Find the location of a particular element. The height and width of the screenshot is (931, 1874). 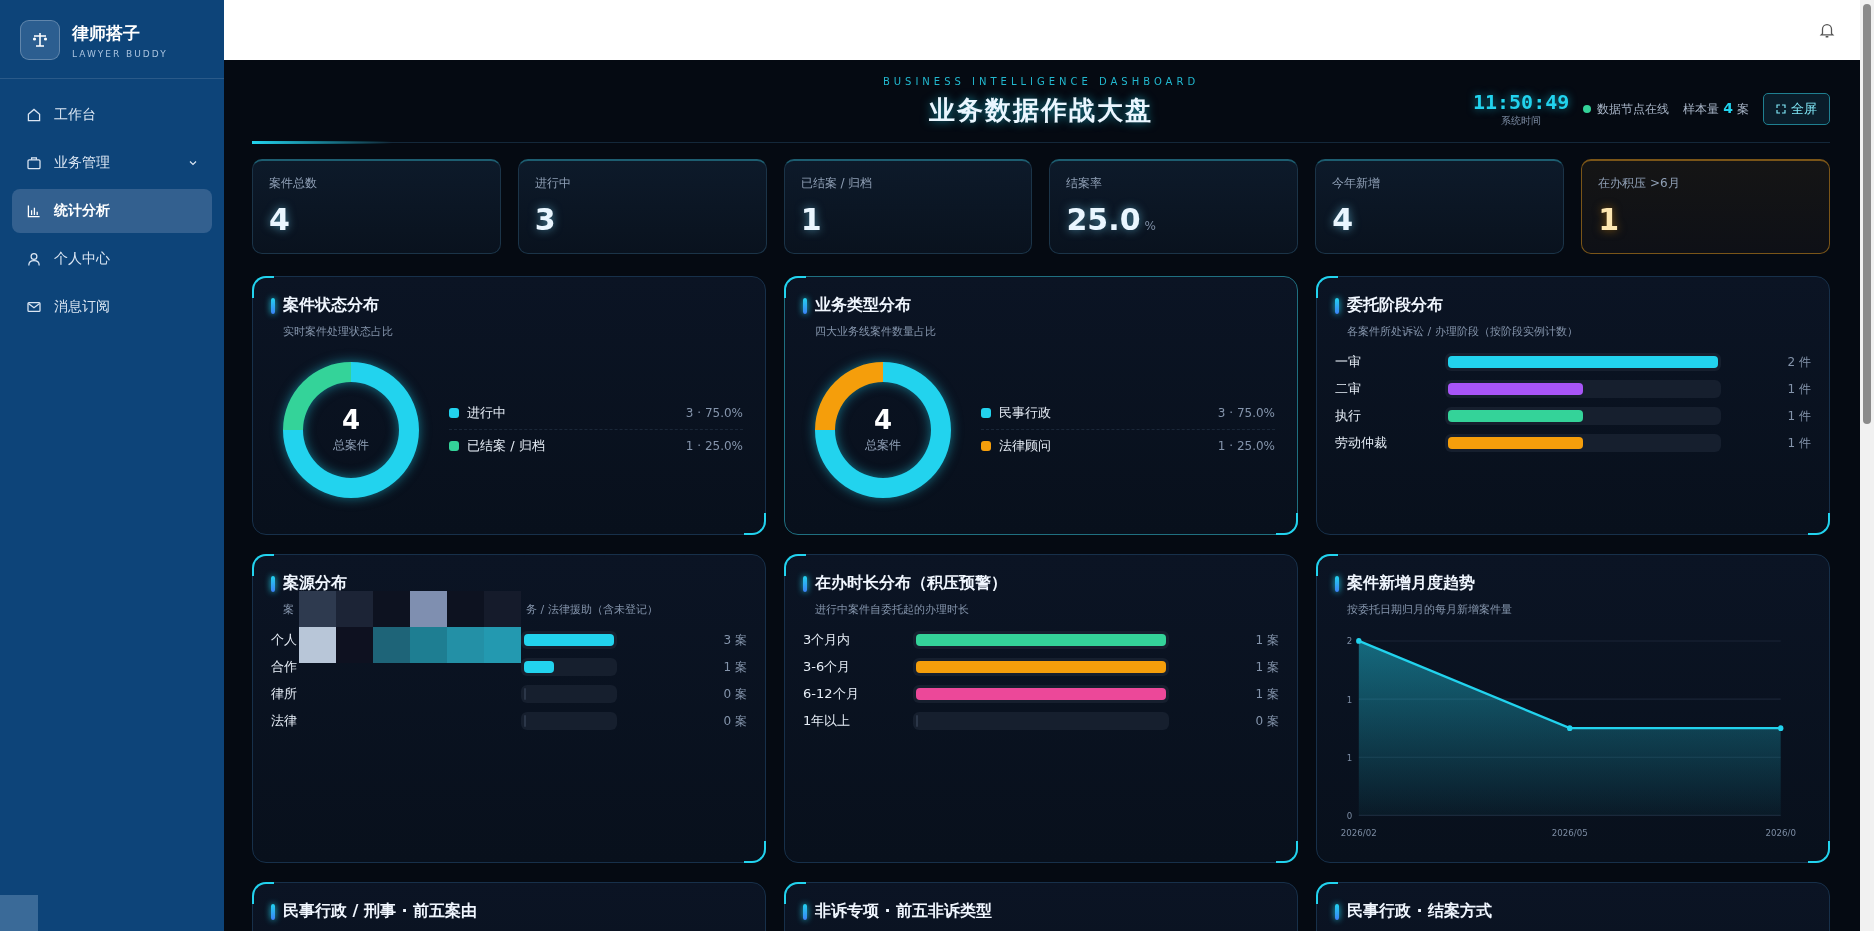

kpi-value: 3 is located at coordinates (545, 219).